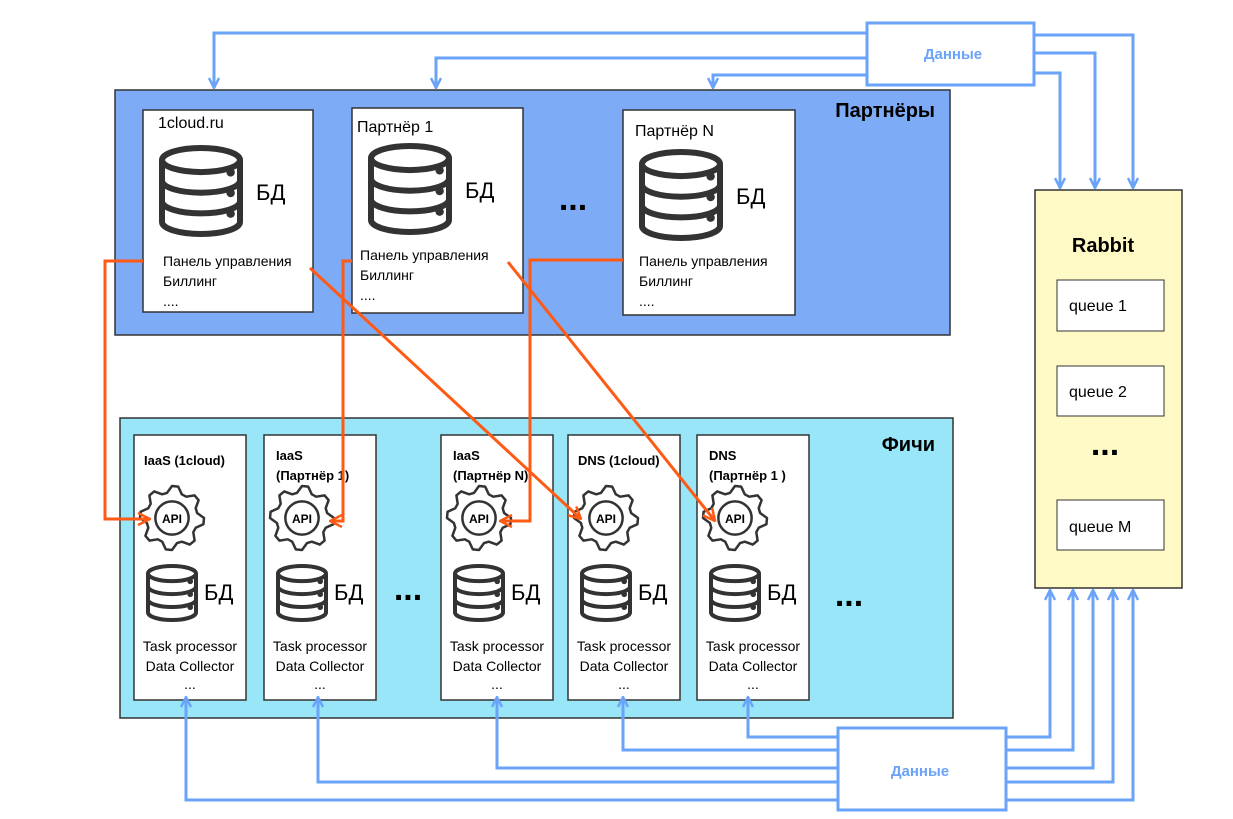 The image size is (1233, 819). I want to click on queue-1-label: queue 1, so click(1098, 306).